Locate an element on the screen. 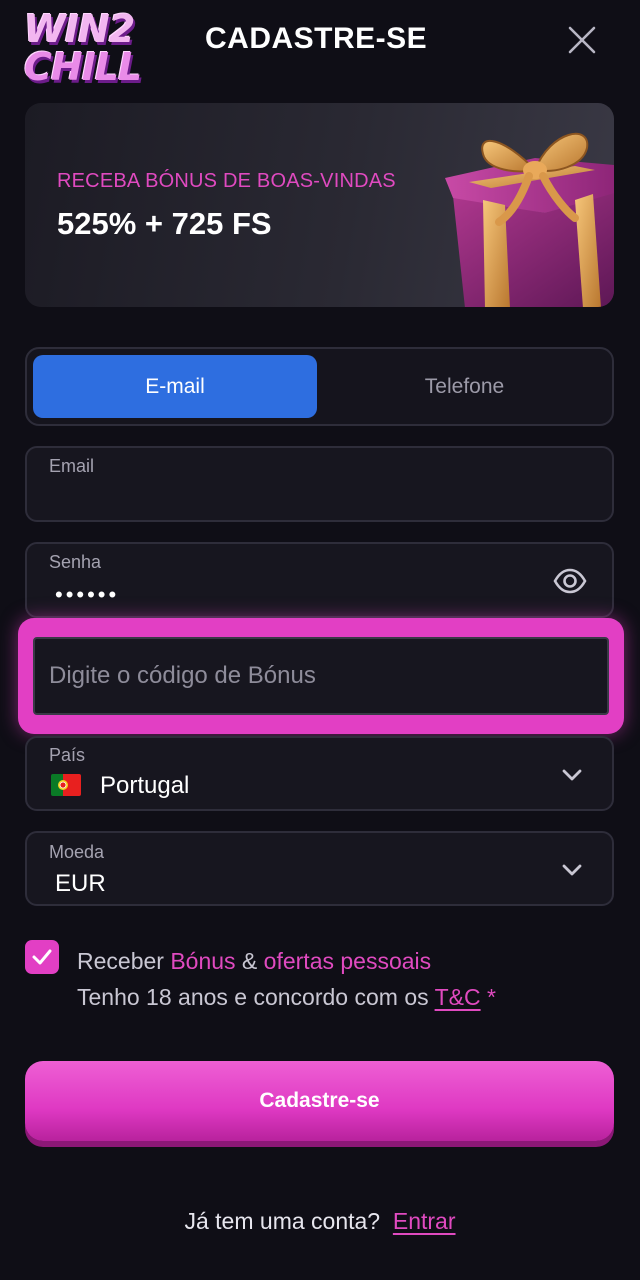 This screenshot has width=640, height=1280. page-title: CADASTRE-SE is located at coordinates (316, 38).